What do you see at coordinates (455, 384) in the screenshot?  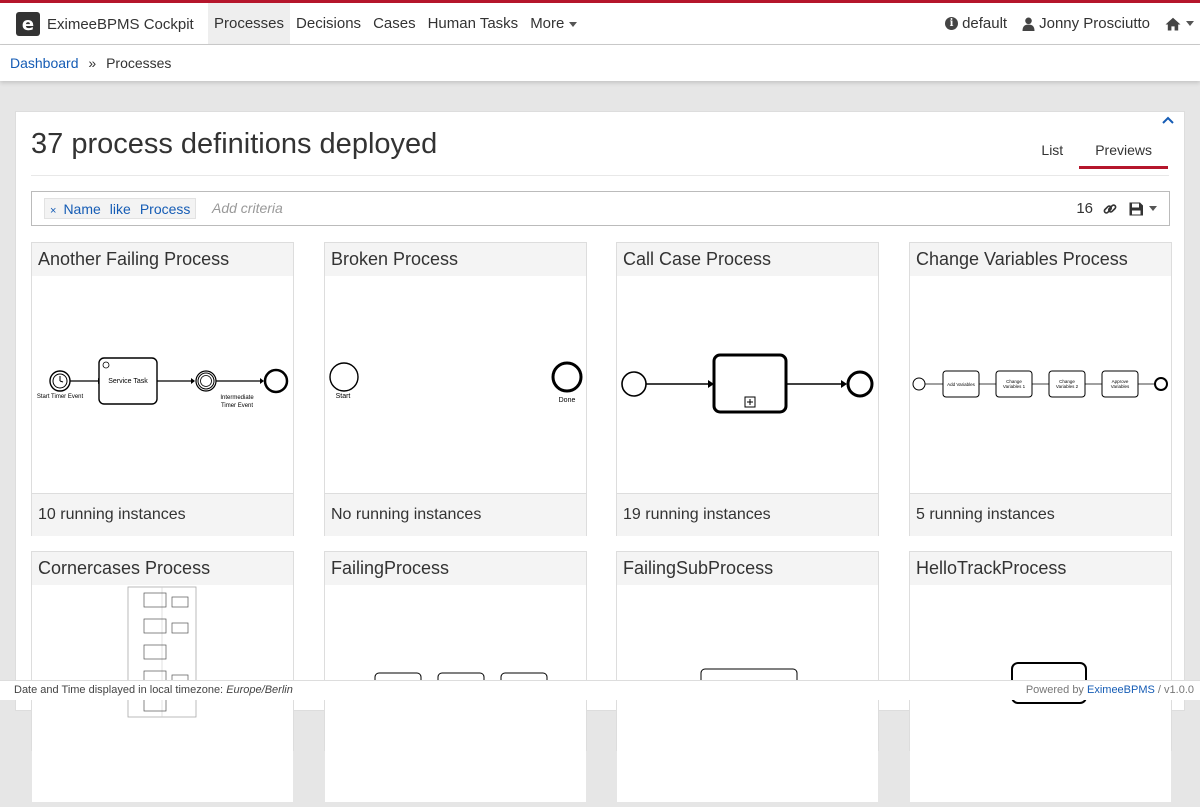 I see `process-diagram-preview: Start Done` at bounding box center [455, 384].